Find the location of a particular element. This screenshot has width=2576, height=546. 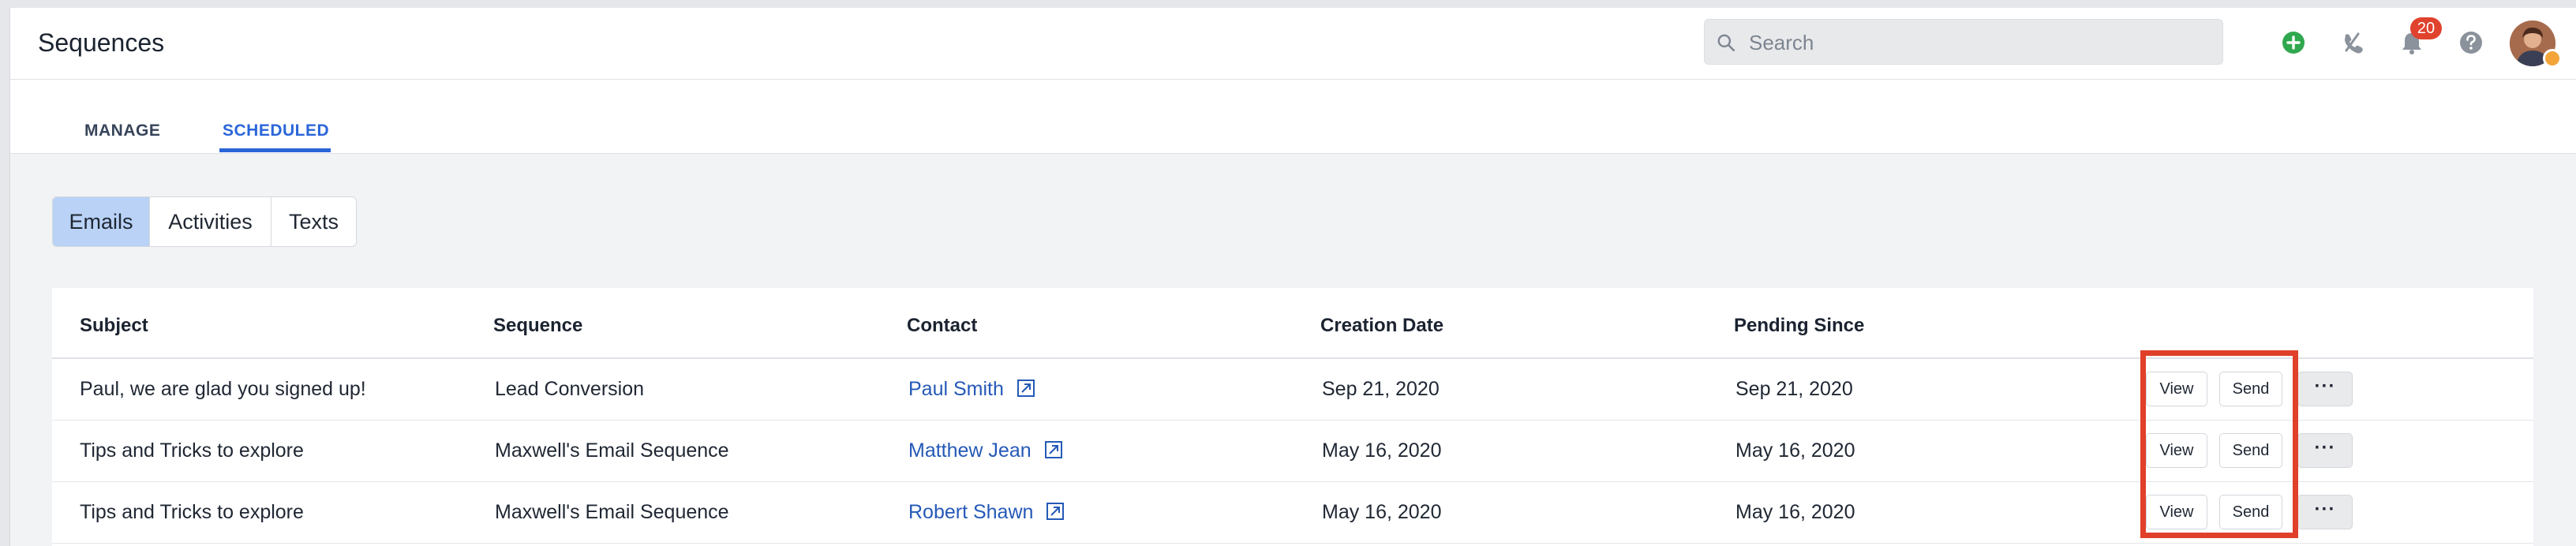

cell-contact: Robert Shawn is located at coordinates (986, 512).